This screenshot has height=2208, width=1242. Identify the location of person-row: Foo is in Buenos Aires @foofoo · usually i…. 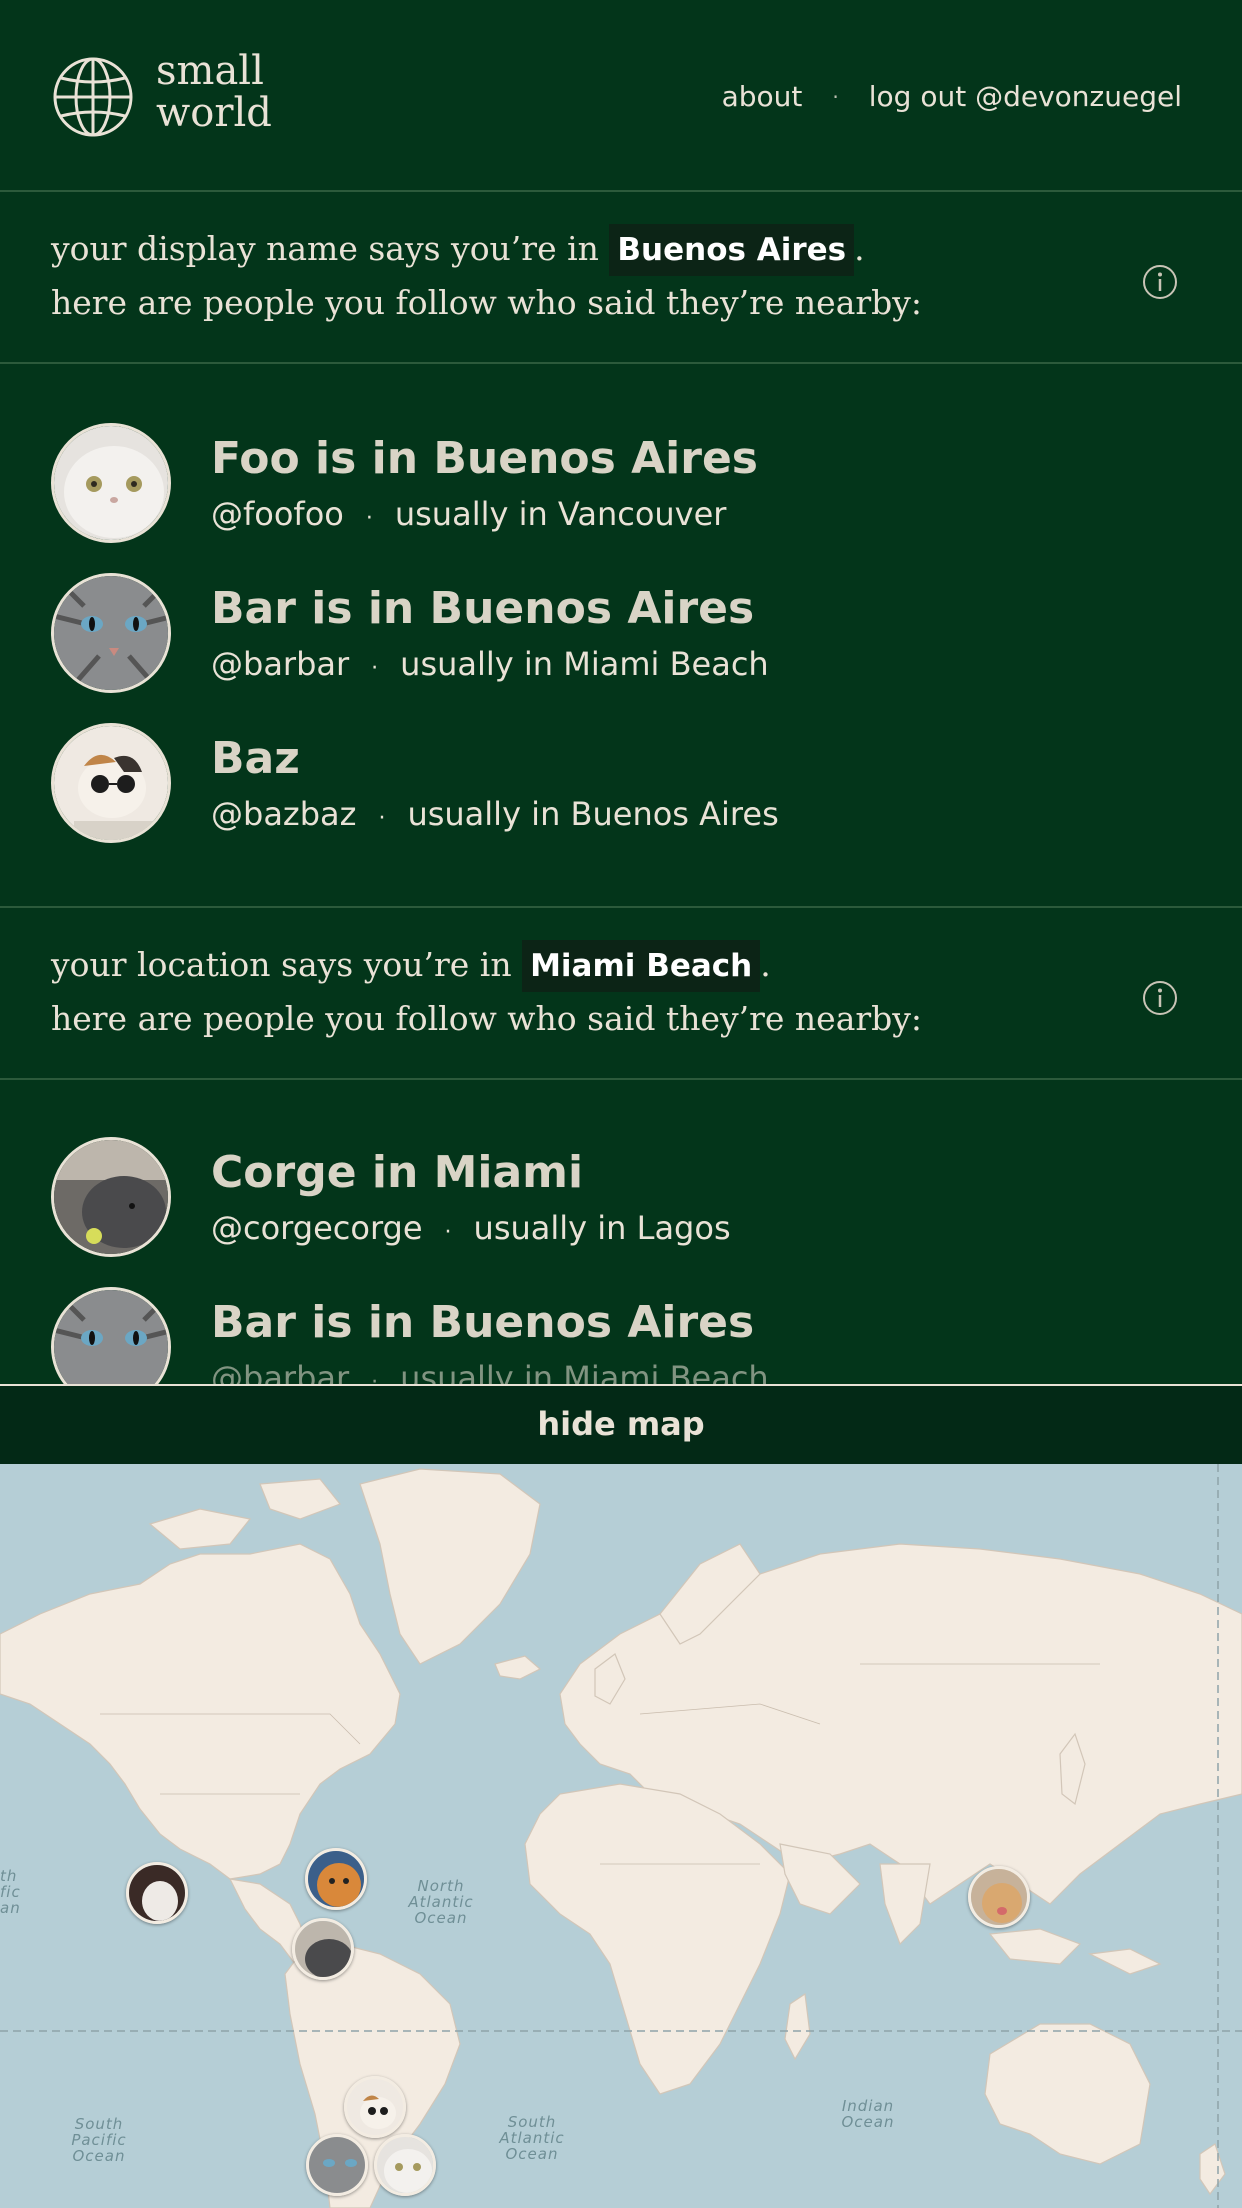
(621, 488).